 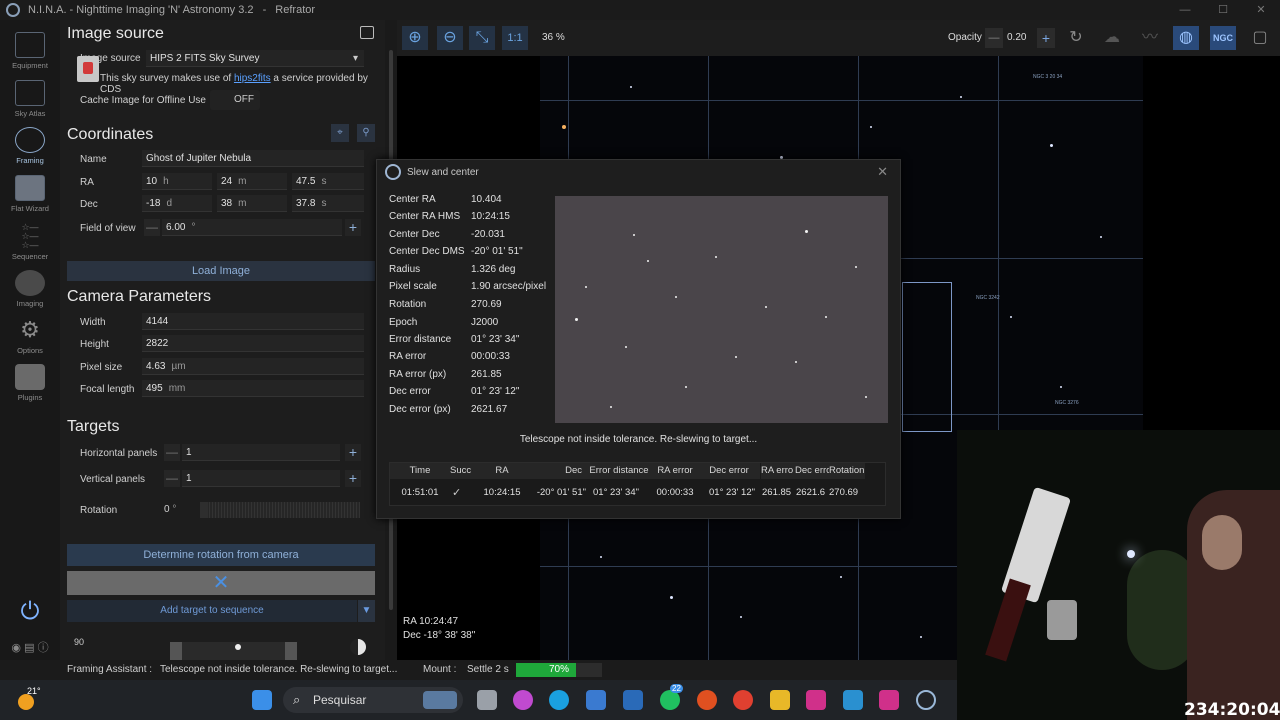 I want to click on cancel-x-button: ✕, so click(x=221, y=583).